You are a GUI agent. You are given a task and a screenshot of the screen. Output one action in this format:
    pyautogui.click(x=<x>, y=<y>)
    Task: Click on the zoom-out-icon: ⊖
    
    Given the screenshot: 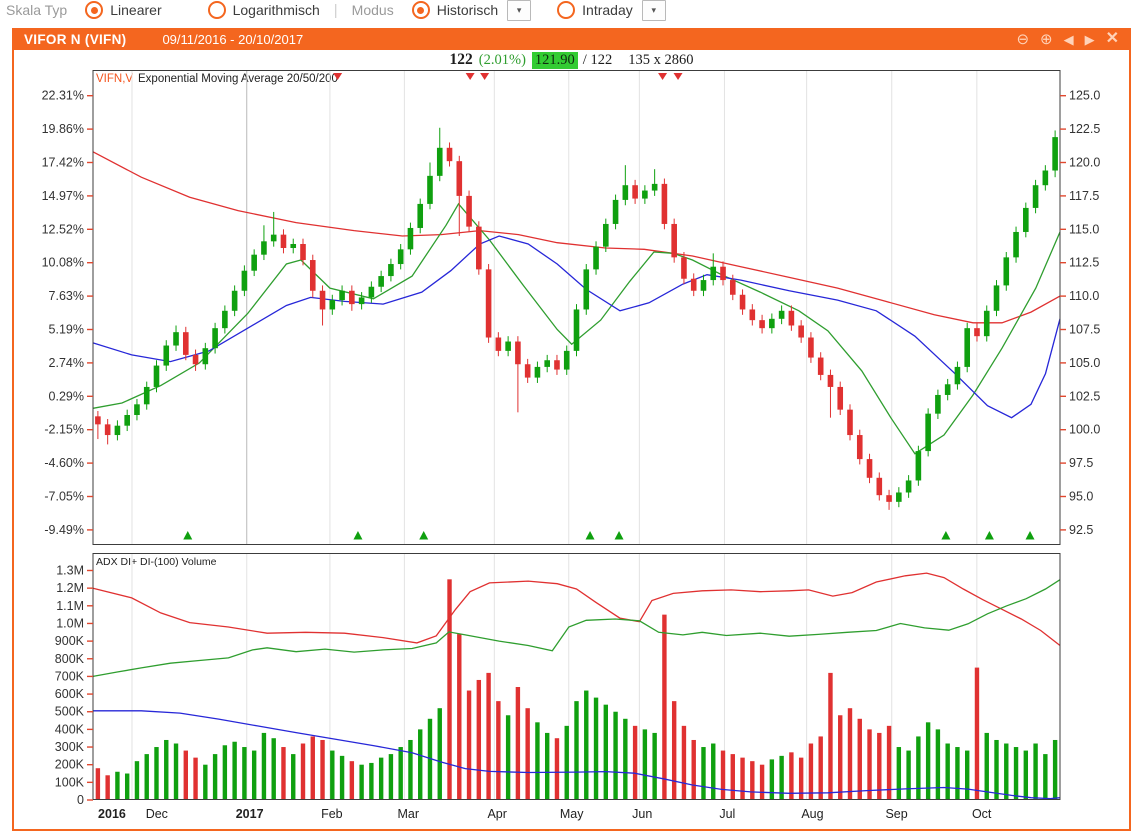 What is the action you would take?
    pyautogui.click(x=1022, y=39)
    